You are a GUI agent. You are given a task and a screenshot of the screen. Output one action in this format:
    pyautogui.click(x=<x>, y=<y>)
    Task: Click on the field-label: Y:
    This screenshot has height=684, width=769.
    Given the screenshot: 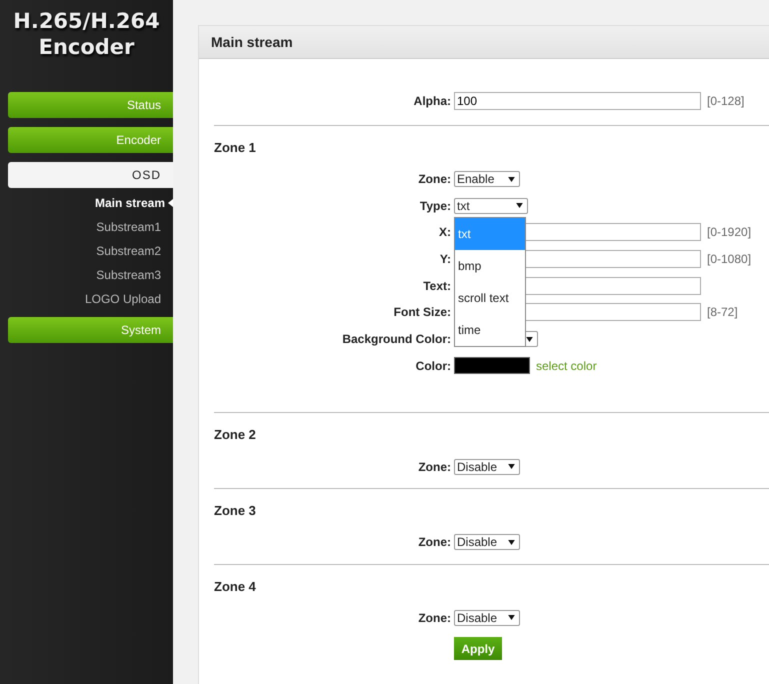 What is the action you would take?
    pyautogui.click(x=444, y=259)
    